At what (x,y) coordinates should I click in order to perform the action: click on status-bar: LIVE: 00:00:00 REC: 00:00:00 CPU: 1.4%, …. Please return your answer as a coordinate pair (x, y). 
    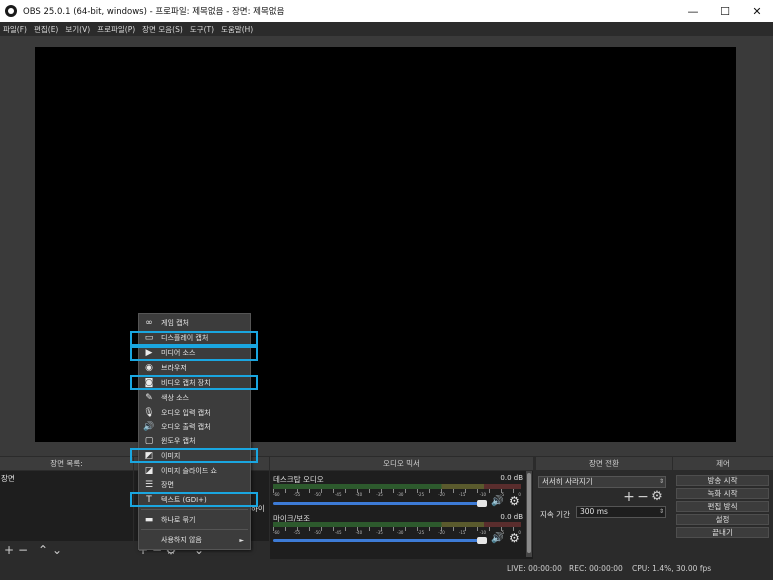
    Looking at the image, I should click on (386, 570).